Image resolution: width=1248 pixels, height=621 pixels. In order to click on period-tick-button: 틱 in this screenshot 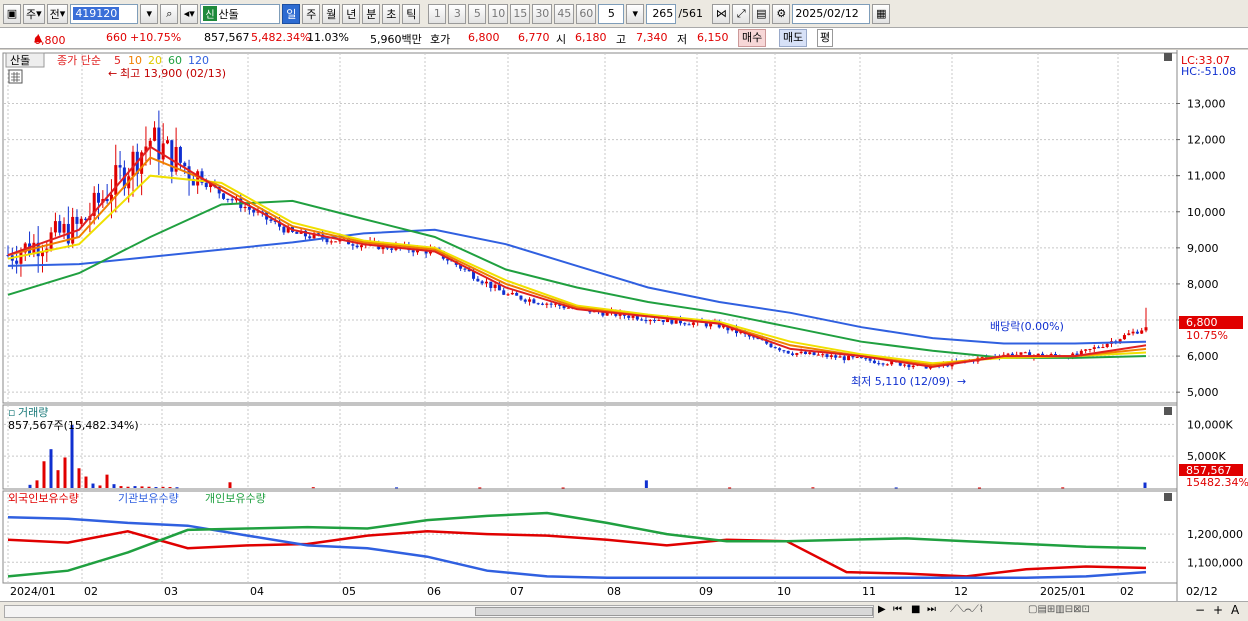, I will do `click(411, 13)`.